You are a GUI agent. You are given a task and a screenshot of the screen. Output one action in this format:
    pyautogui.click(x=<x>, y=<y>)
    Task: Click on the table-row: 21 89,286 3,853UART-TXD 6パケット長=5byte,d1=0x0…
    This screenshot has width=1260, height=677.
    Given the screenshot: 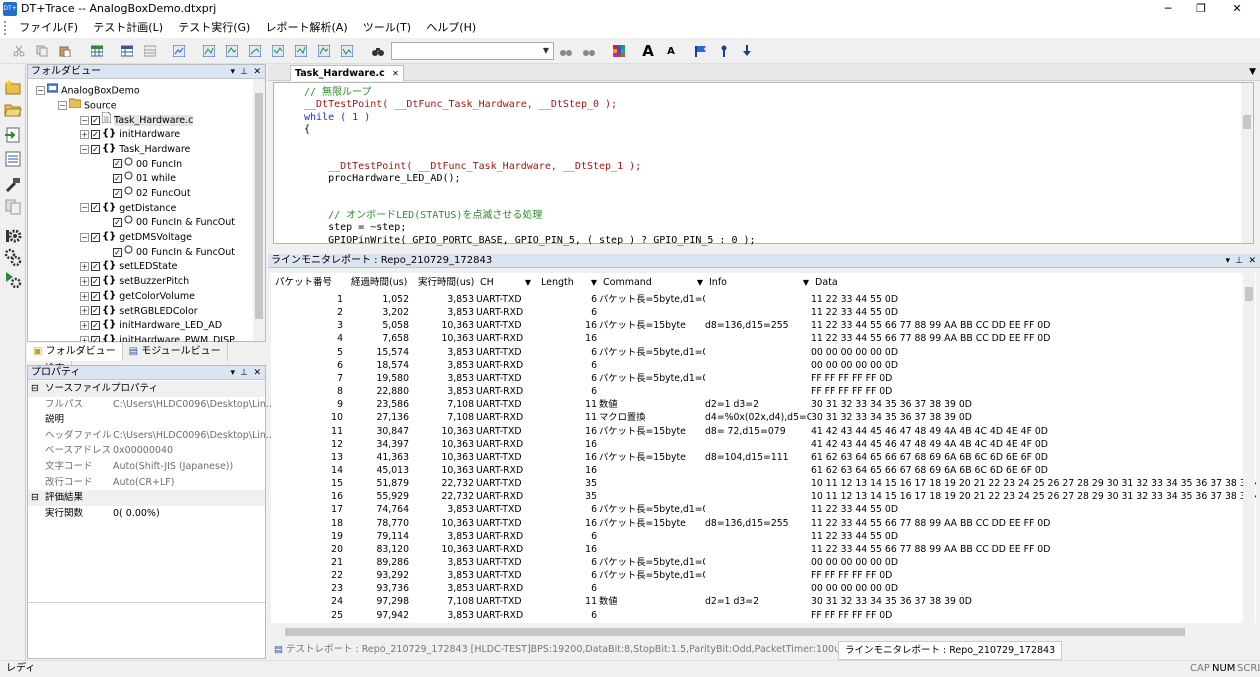 What is the action you would take?
    pyautogui.click(x=763, y=562)
    